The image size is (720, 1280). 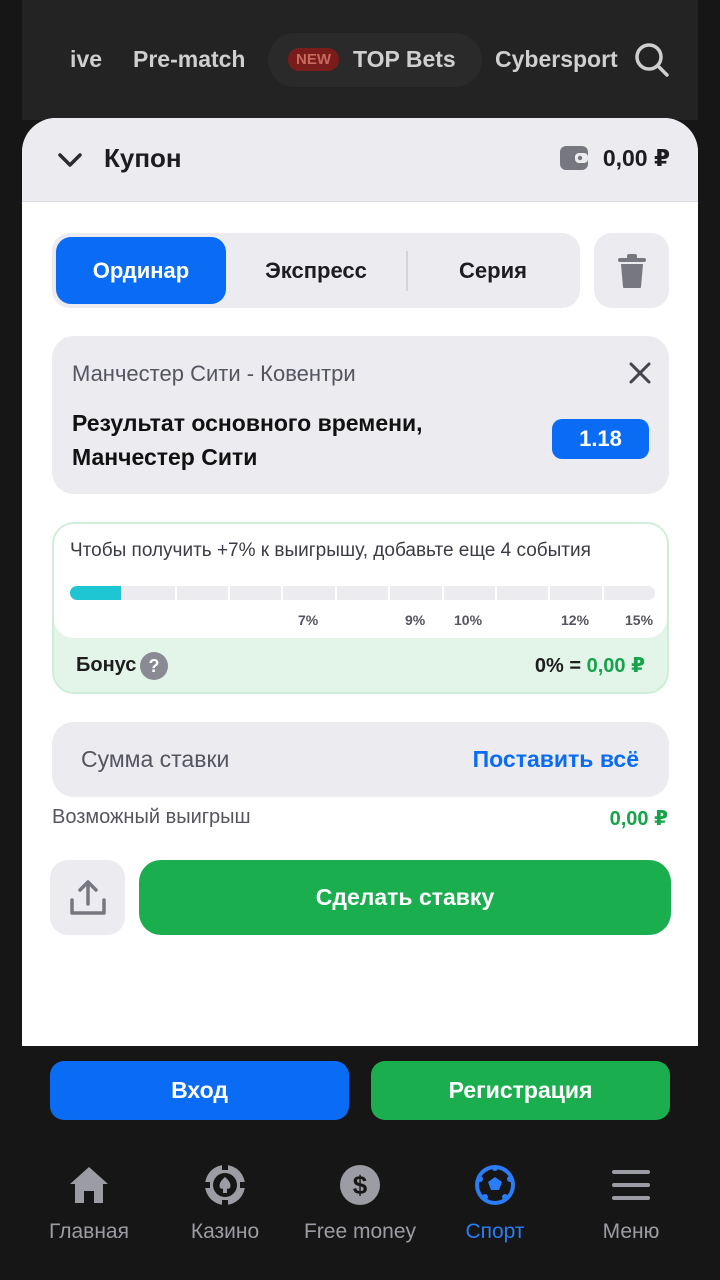 I want to click on share-button, so click(x=87, y=897).